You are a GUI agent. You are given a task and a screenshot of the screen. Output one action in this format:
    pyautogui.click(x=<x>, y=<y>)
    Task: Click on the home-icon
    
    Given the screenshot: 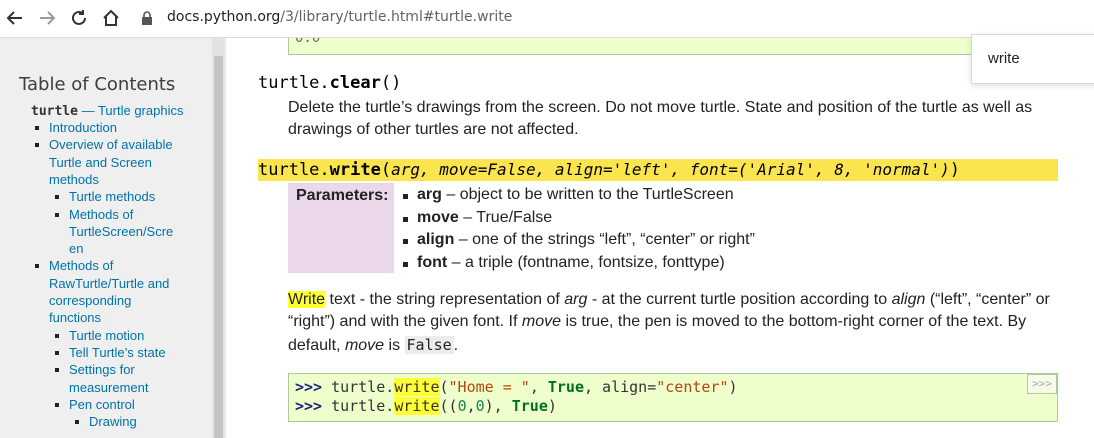 What is the action you would take?
    pyautogui.click(x=111, y=18)
    